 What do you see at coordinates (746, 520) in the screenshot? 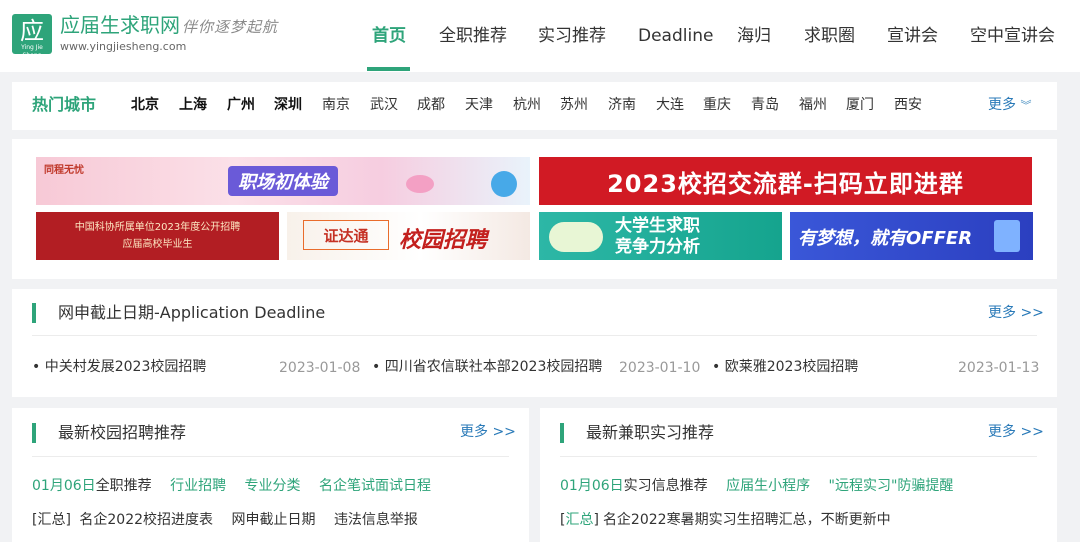
I see `summary-text: 名企2022寒暑期实习生招聘汇总，不断更新中` at bounding box center [746, 520].